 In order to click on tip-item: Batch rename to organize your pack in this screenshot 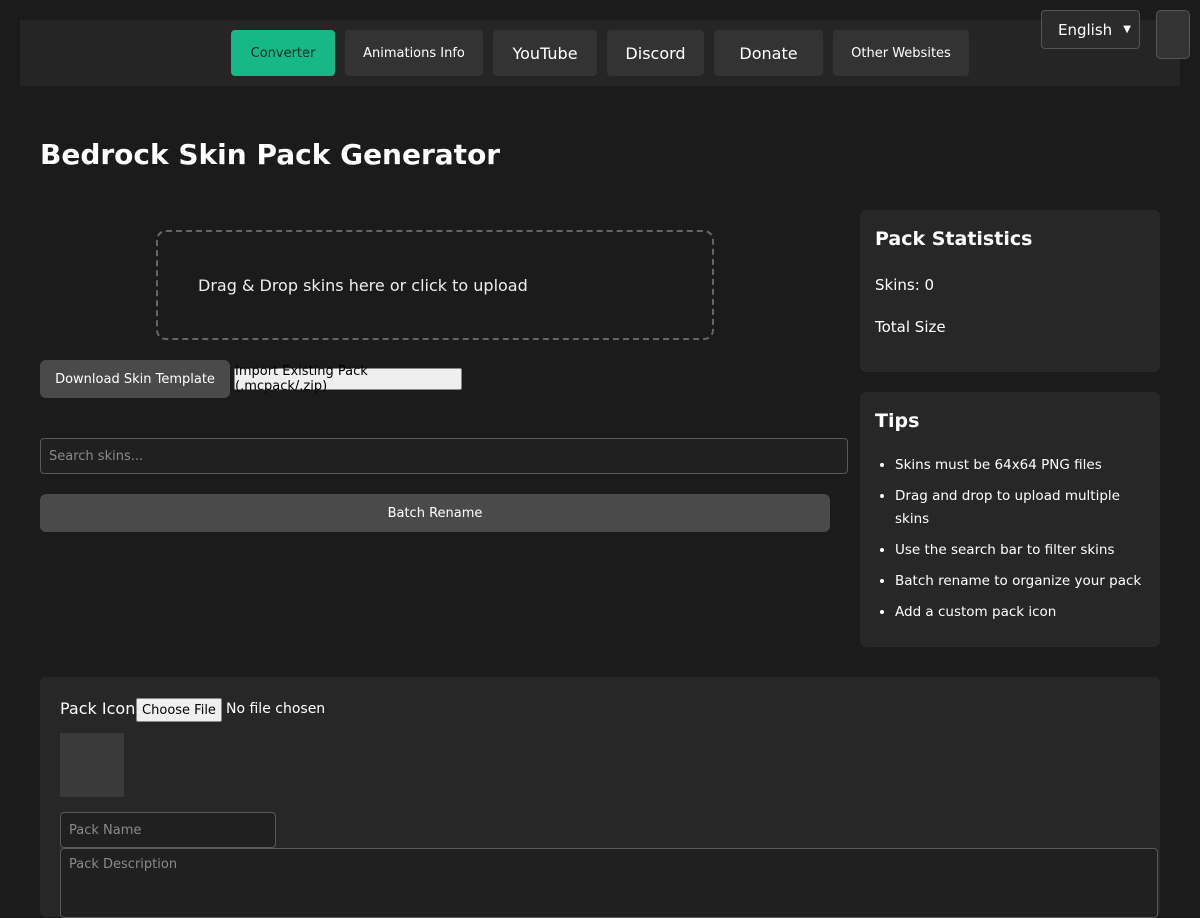, I will do `click(1020, 581)`.